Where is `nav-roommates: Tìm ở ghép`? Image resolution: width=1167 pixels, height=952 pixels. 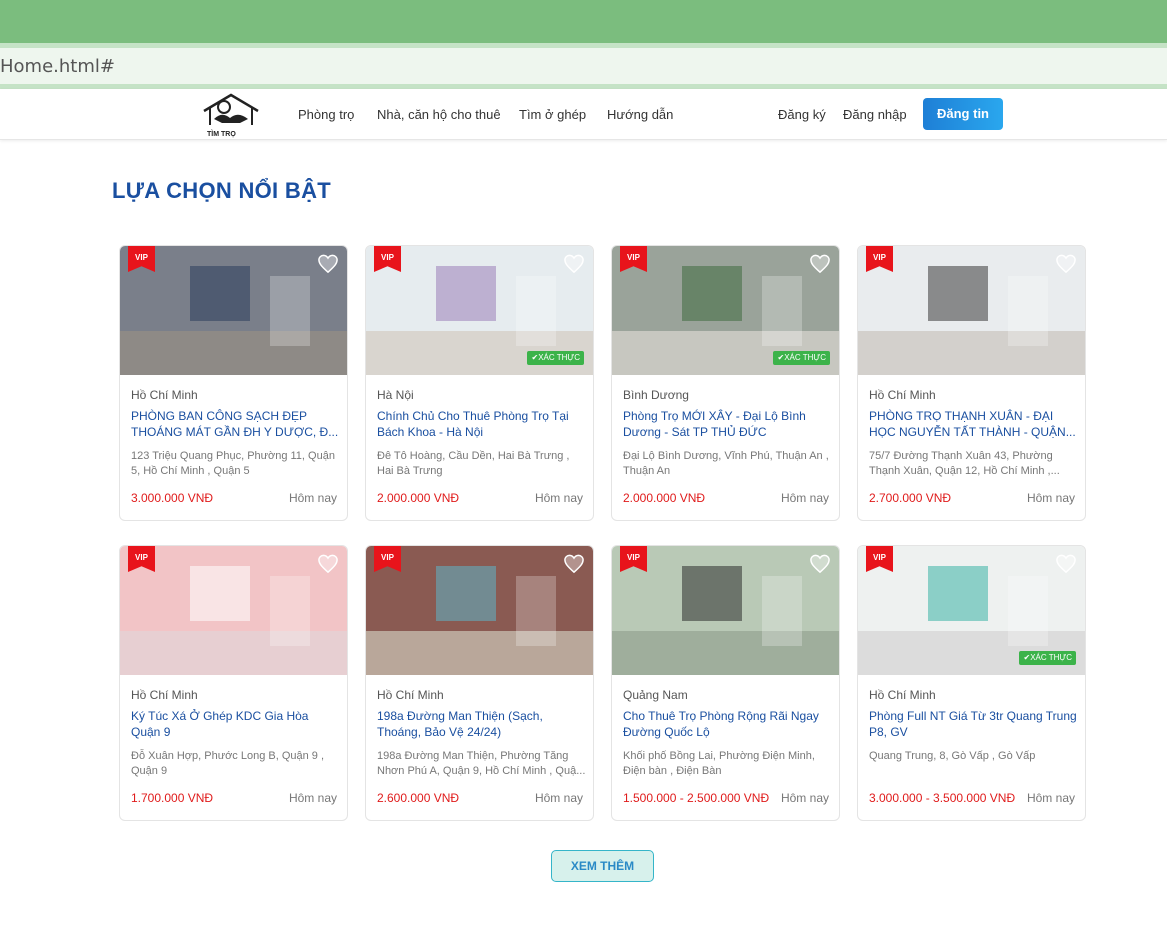 nav-roommates: Tìm ở ghép is located at coordinates (552, 114).